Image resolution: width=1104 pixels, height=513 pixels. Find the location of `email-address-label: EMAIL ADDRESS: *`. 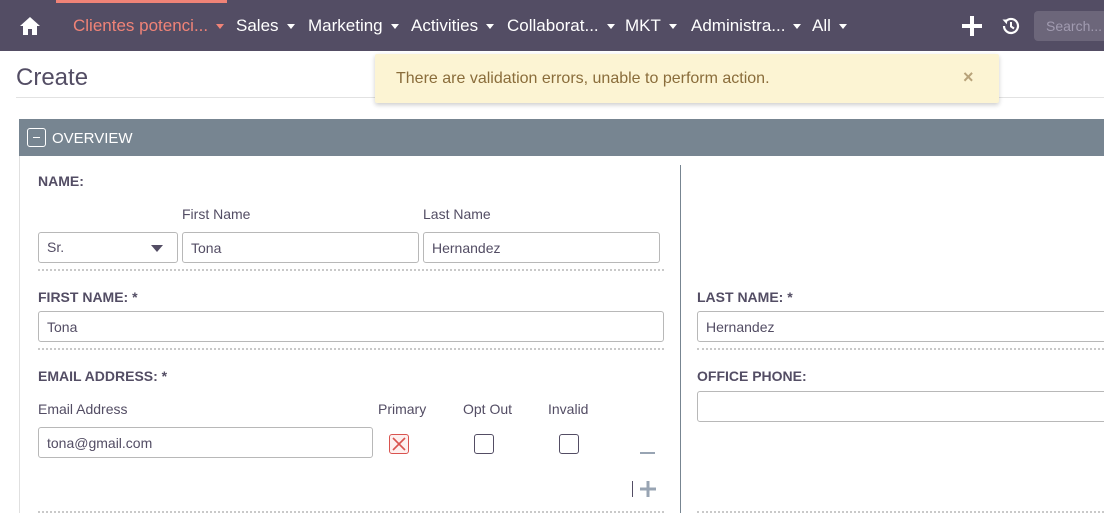

email-address-label: EMAIL ADDRESS: * is located at coordinates (103, 376).